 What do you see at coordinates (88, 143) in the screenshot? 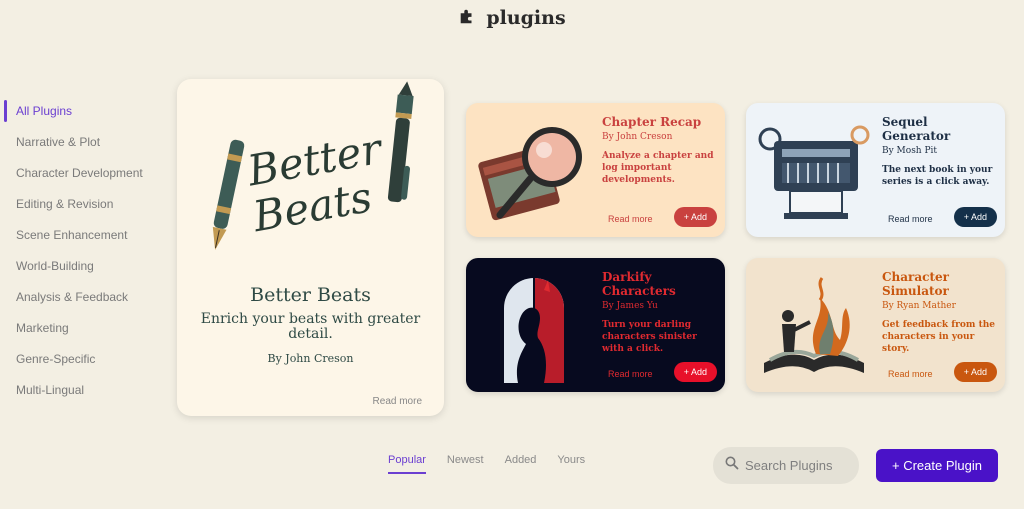
I see `sidebar-item-narrative-plot: Narrative & Plot` at bounding box center [88, 143].